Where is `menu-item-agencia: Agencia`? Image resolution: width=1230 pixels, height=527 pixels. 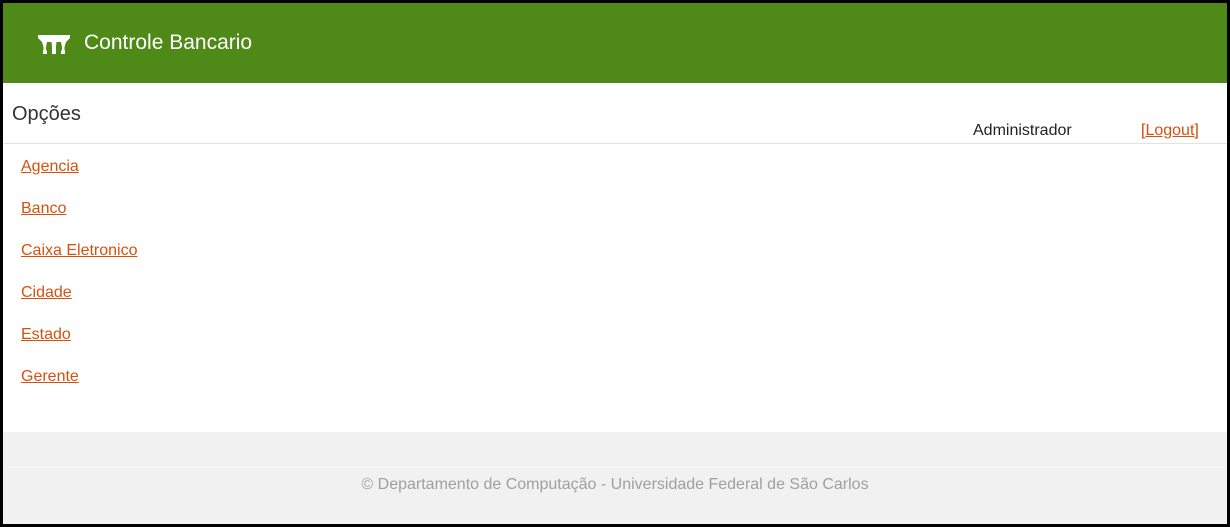 menu-item-agencia: Agencia is located at coordinates (79, 178).